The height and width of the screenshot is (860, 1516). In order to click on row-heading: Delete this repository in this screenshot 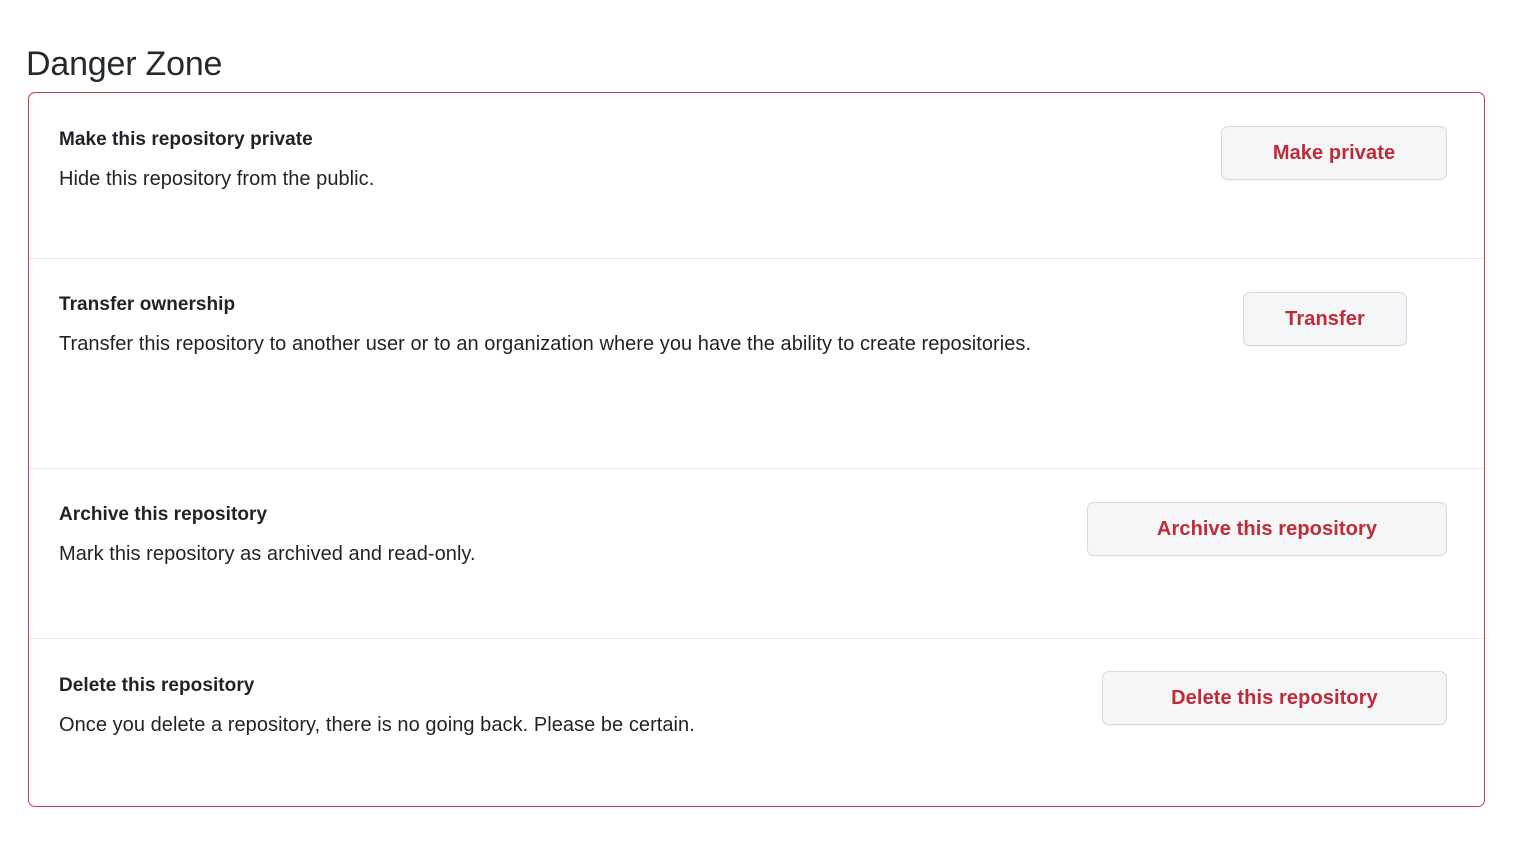, I will do `click(157, 685)`.